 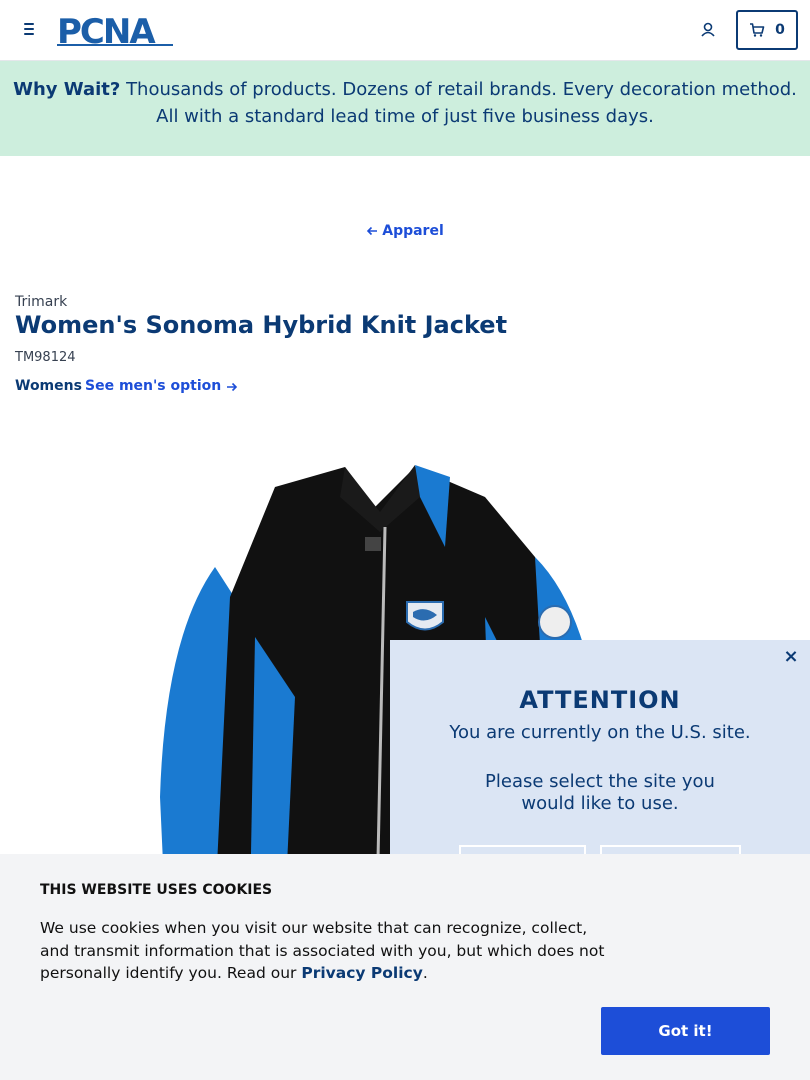 I want to click on close-icon: ×, so click(x=791, y=657).